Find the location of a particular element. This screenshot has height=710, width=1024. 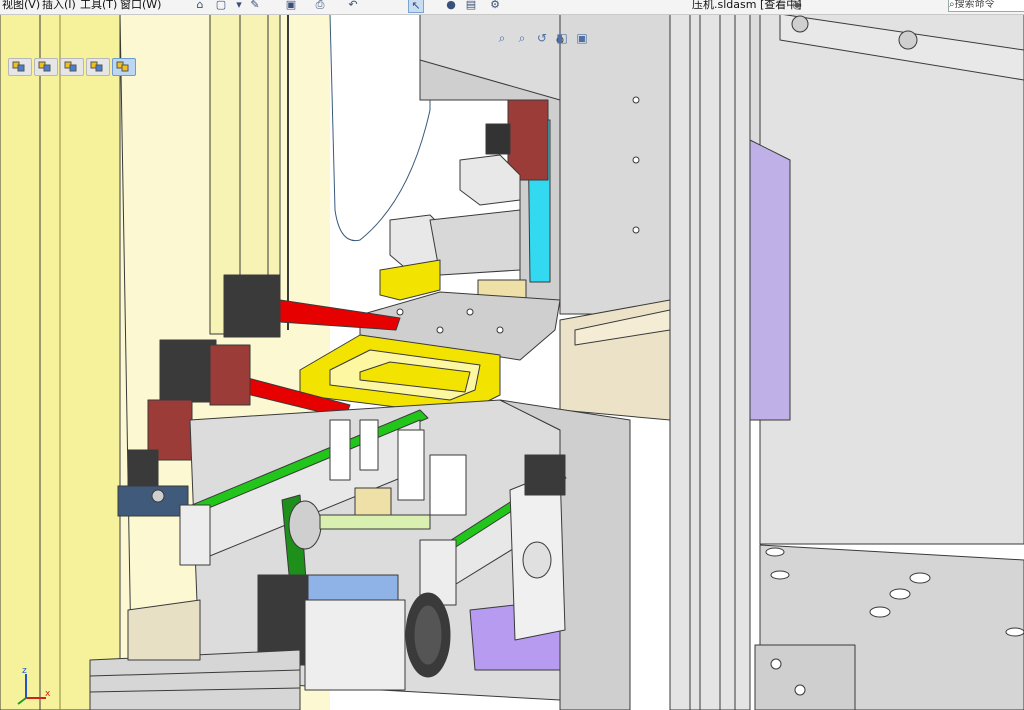

vertical-slide-plate is located at coordinates (615, 164).